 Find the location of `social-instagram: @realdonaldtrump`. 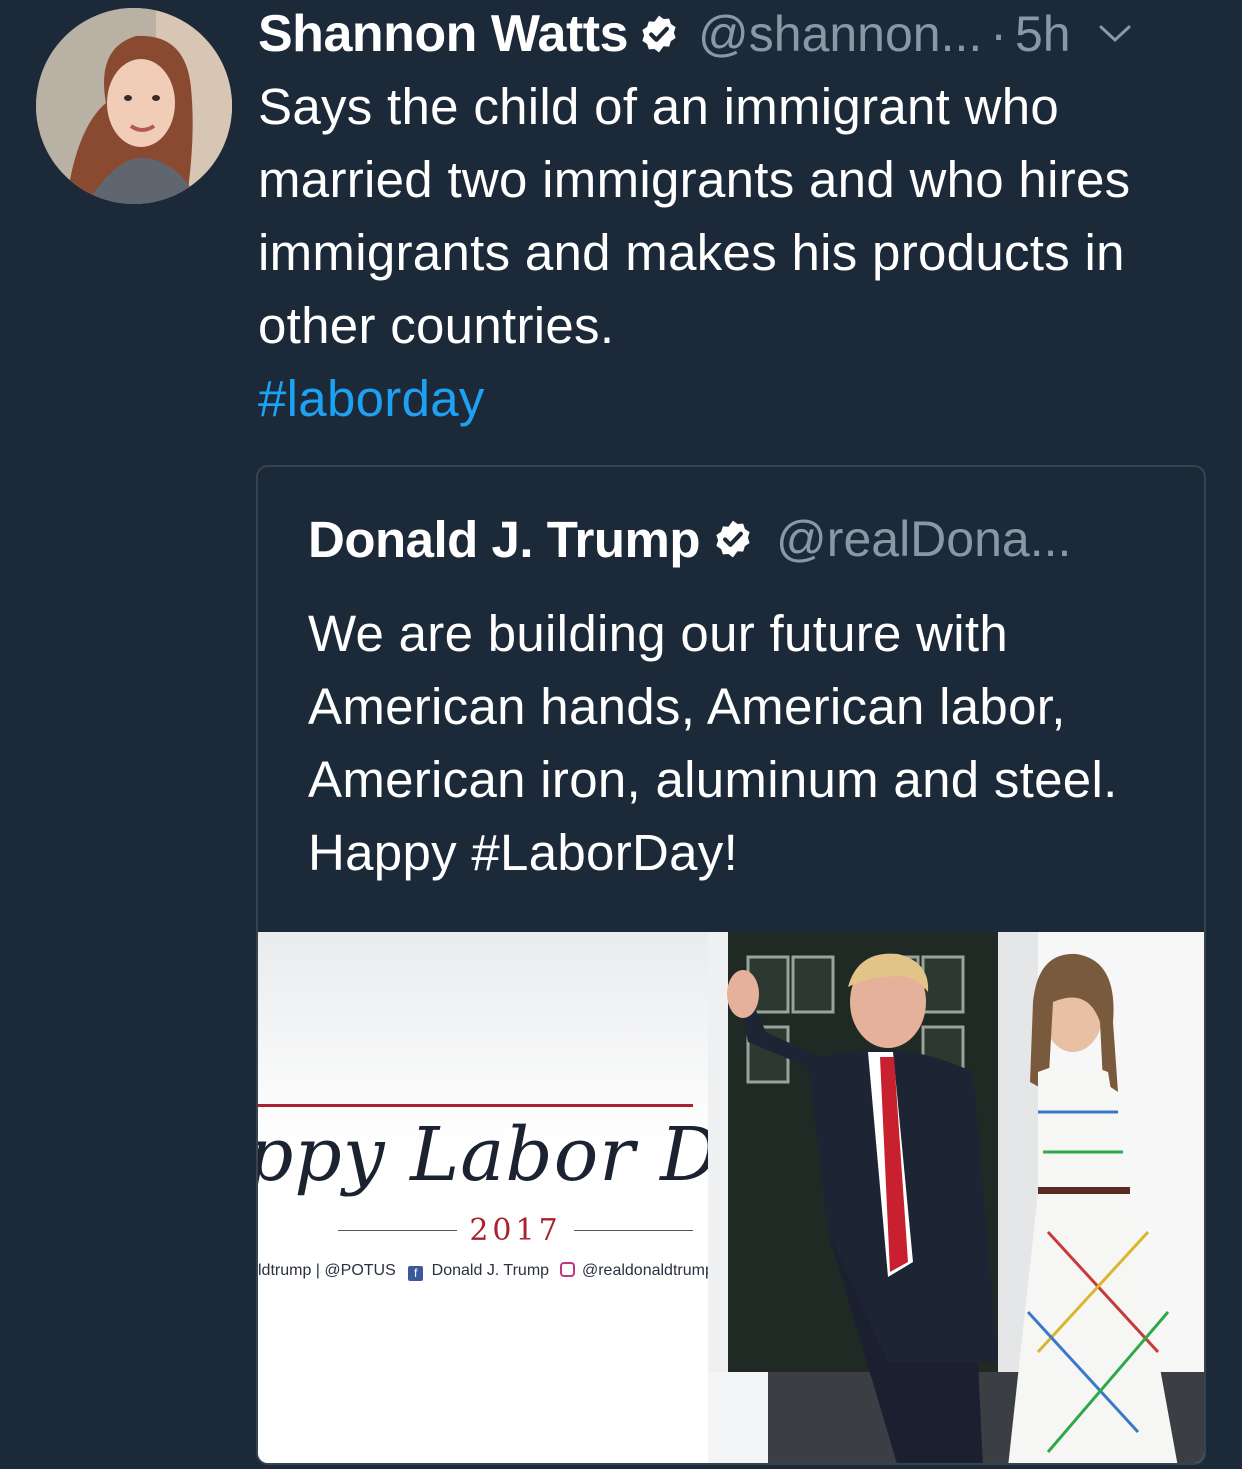

social-instagram: @realdonaldtrump is located at coordinates (644, 1270).